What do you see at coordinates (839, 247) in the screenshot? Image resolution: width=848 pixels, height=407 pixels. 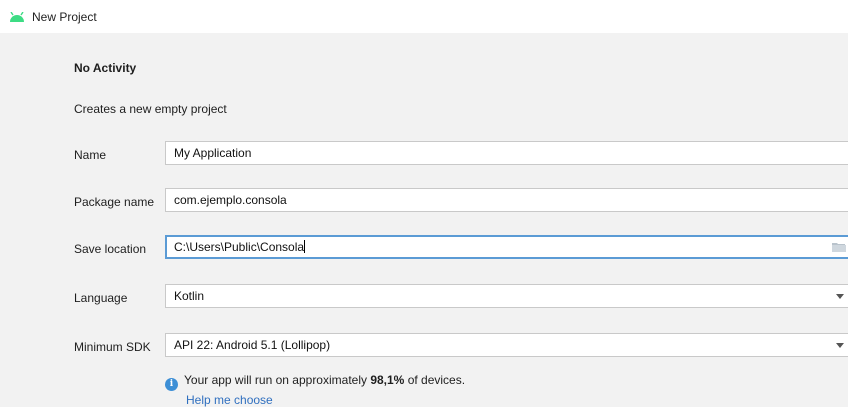 I see `folder-icon` at bounding box center [839, 247].